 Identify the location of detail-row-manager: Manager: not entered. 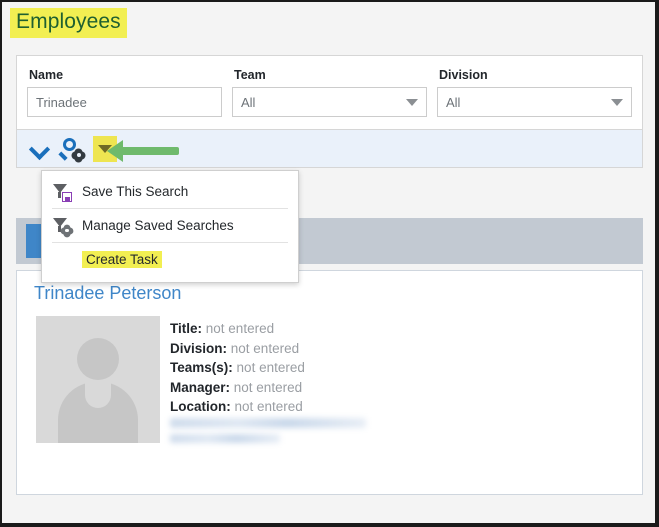
(237, 388).